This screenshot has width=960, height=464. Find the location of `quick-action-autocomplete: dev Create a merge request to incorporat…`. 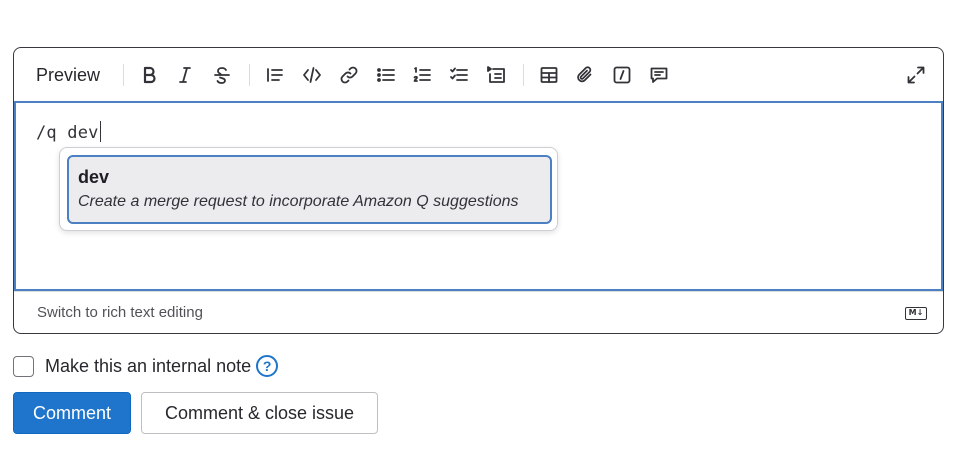

quick-action-autocomplete: dev Create a merge request to incorporat… is located at coordinates (308, 189).